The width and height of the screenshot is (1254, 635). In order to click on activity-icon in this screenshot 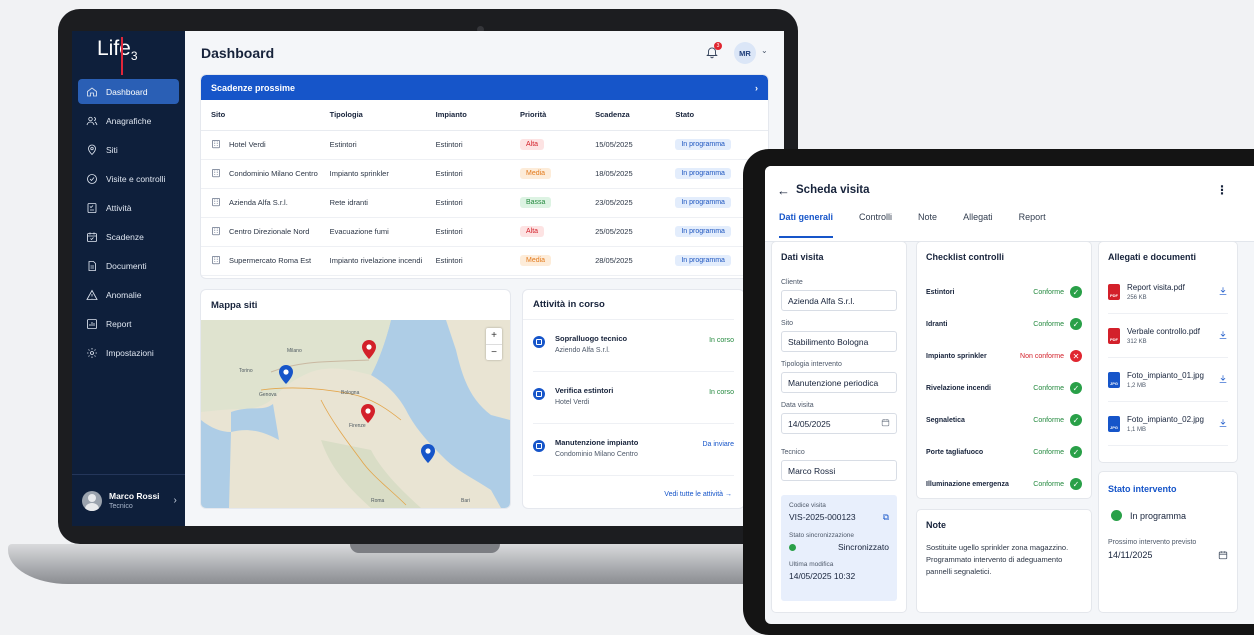, I will do `click(539, 446)`.